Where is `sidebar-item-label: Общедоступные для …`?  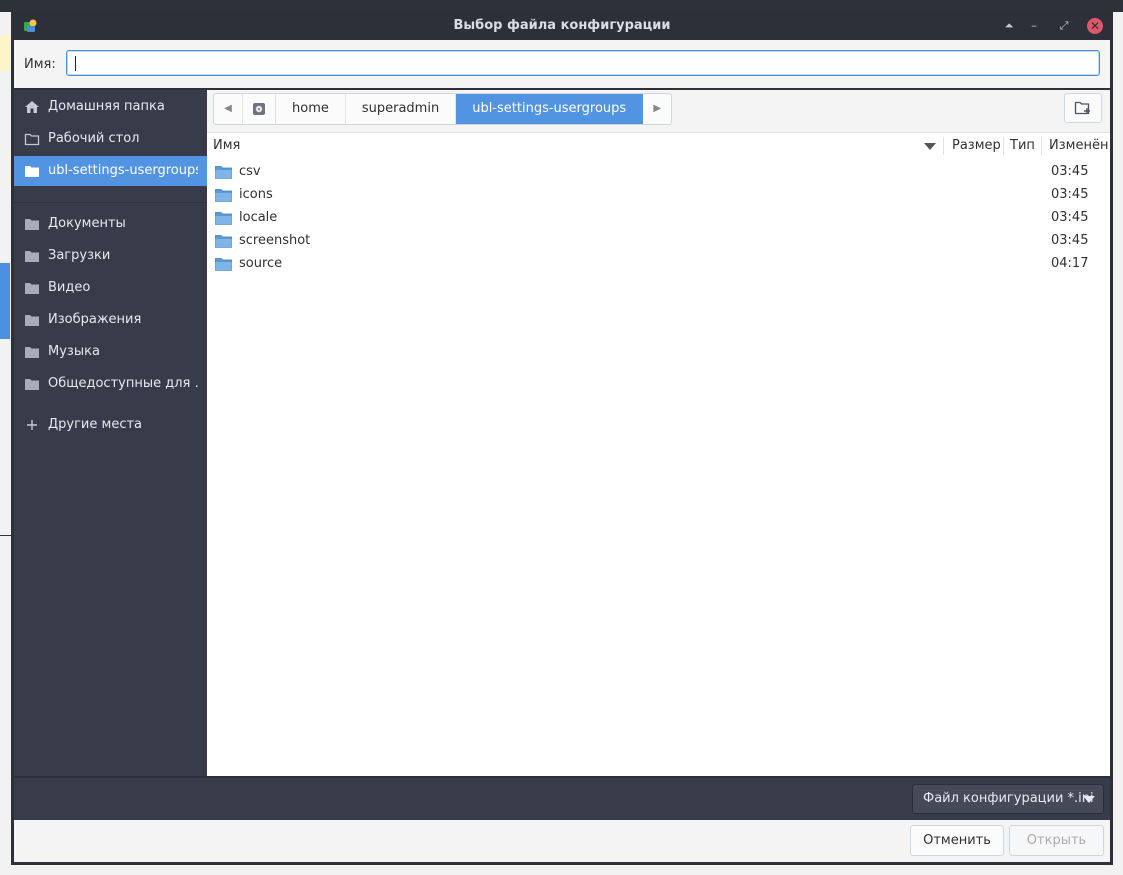 sidebar-item-label: Общедоступные для … is located at coordinates (123, 383).